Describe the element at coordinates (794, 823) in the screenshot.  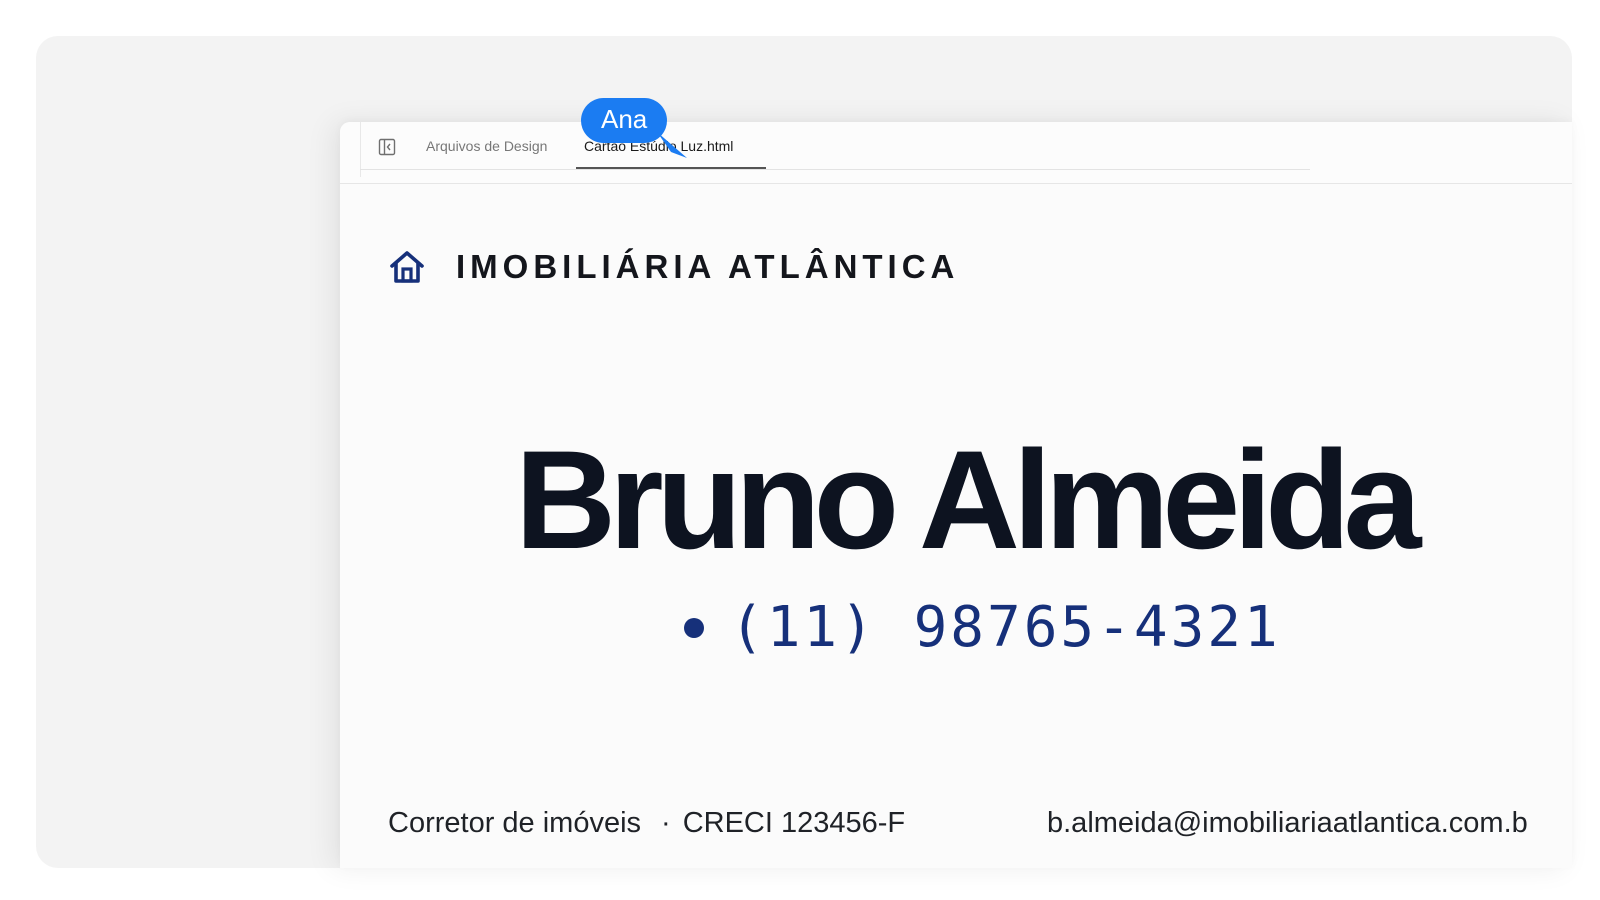
I see `creci-text: CRECI 123456-F` at that location.